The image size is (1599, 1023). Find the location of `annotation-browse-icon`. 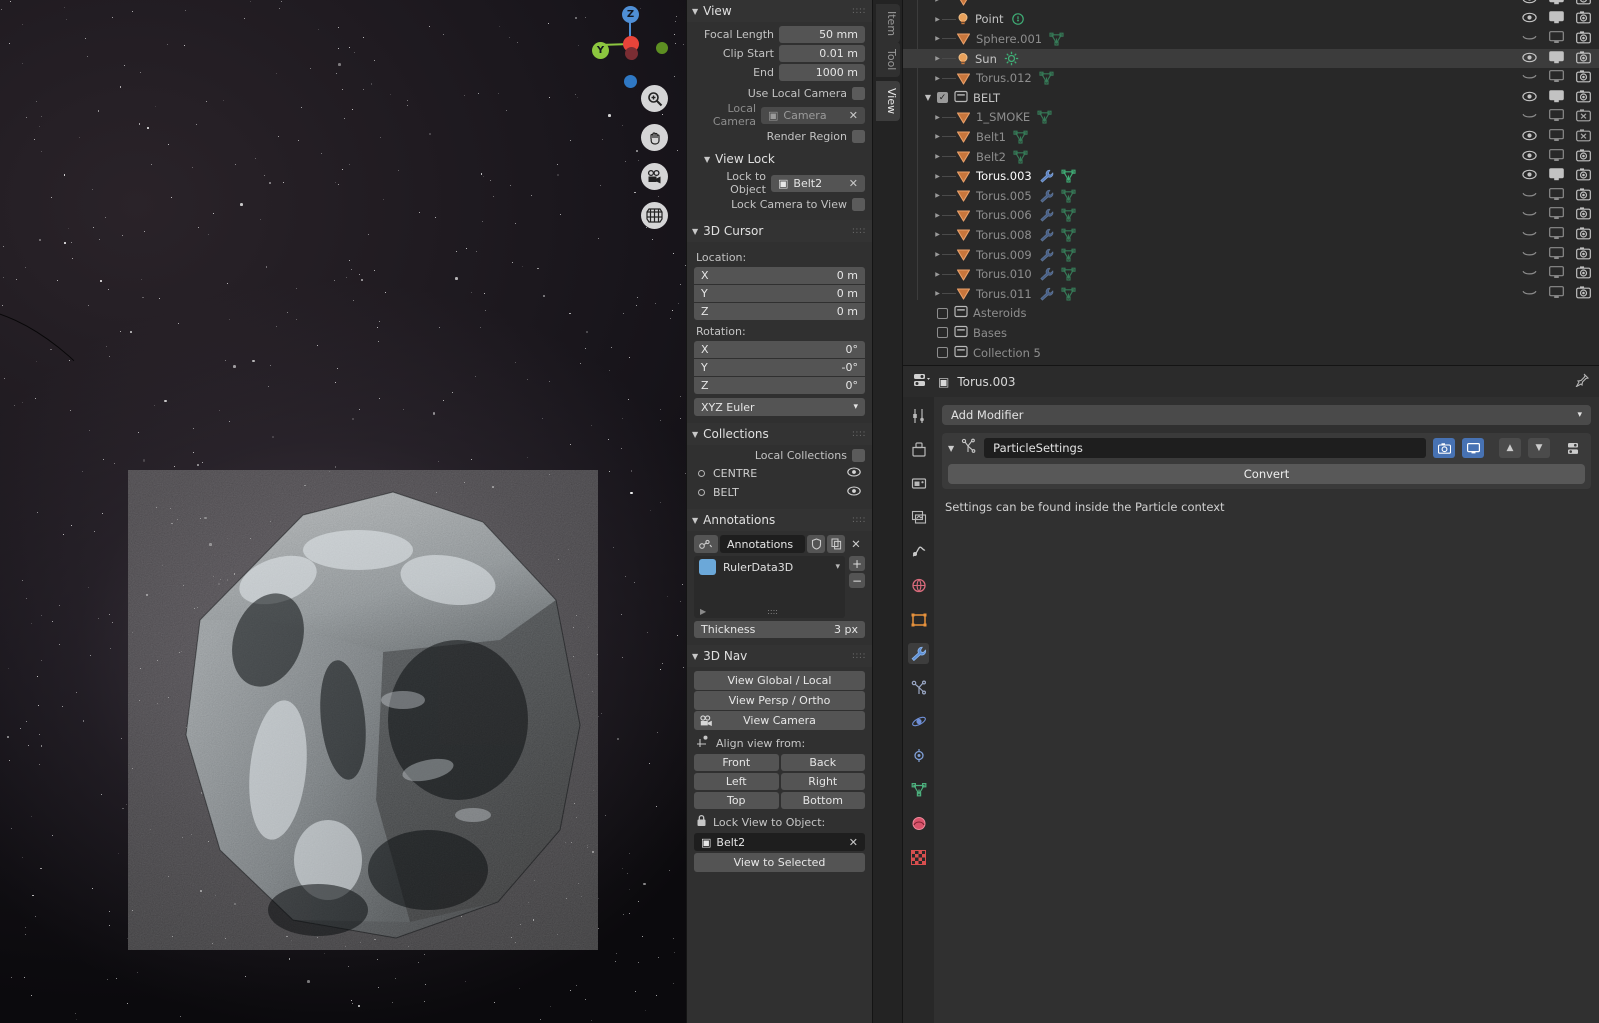

annotation-browse-icon is located at coordinates (706, 544).